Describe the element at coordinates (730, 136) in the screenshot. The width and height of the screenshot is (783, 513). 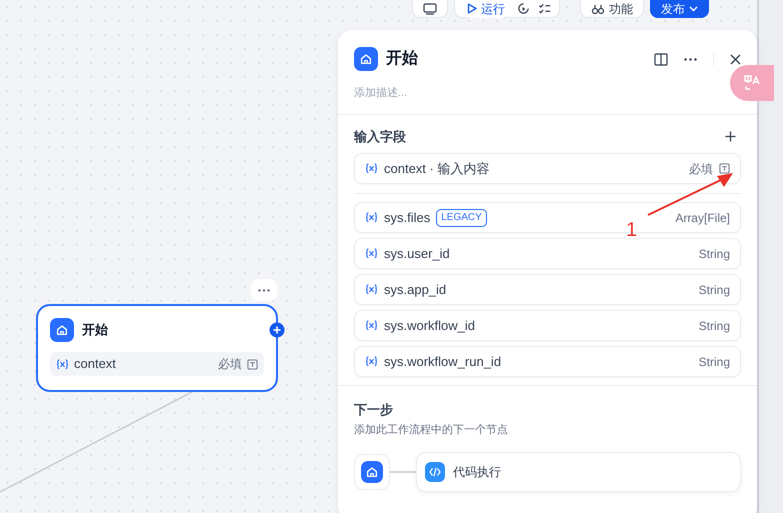
I see `add-icon` at that location.